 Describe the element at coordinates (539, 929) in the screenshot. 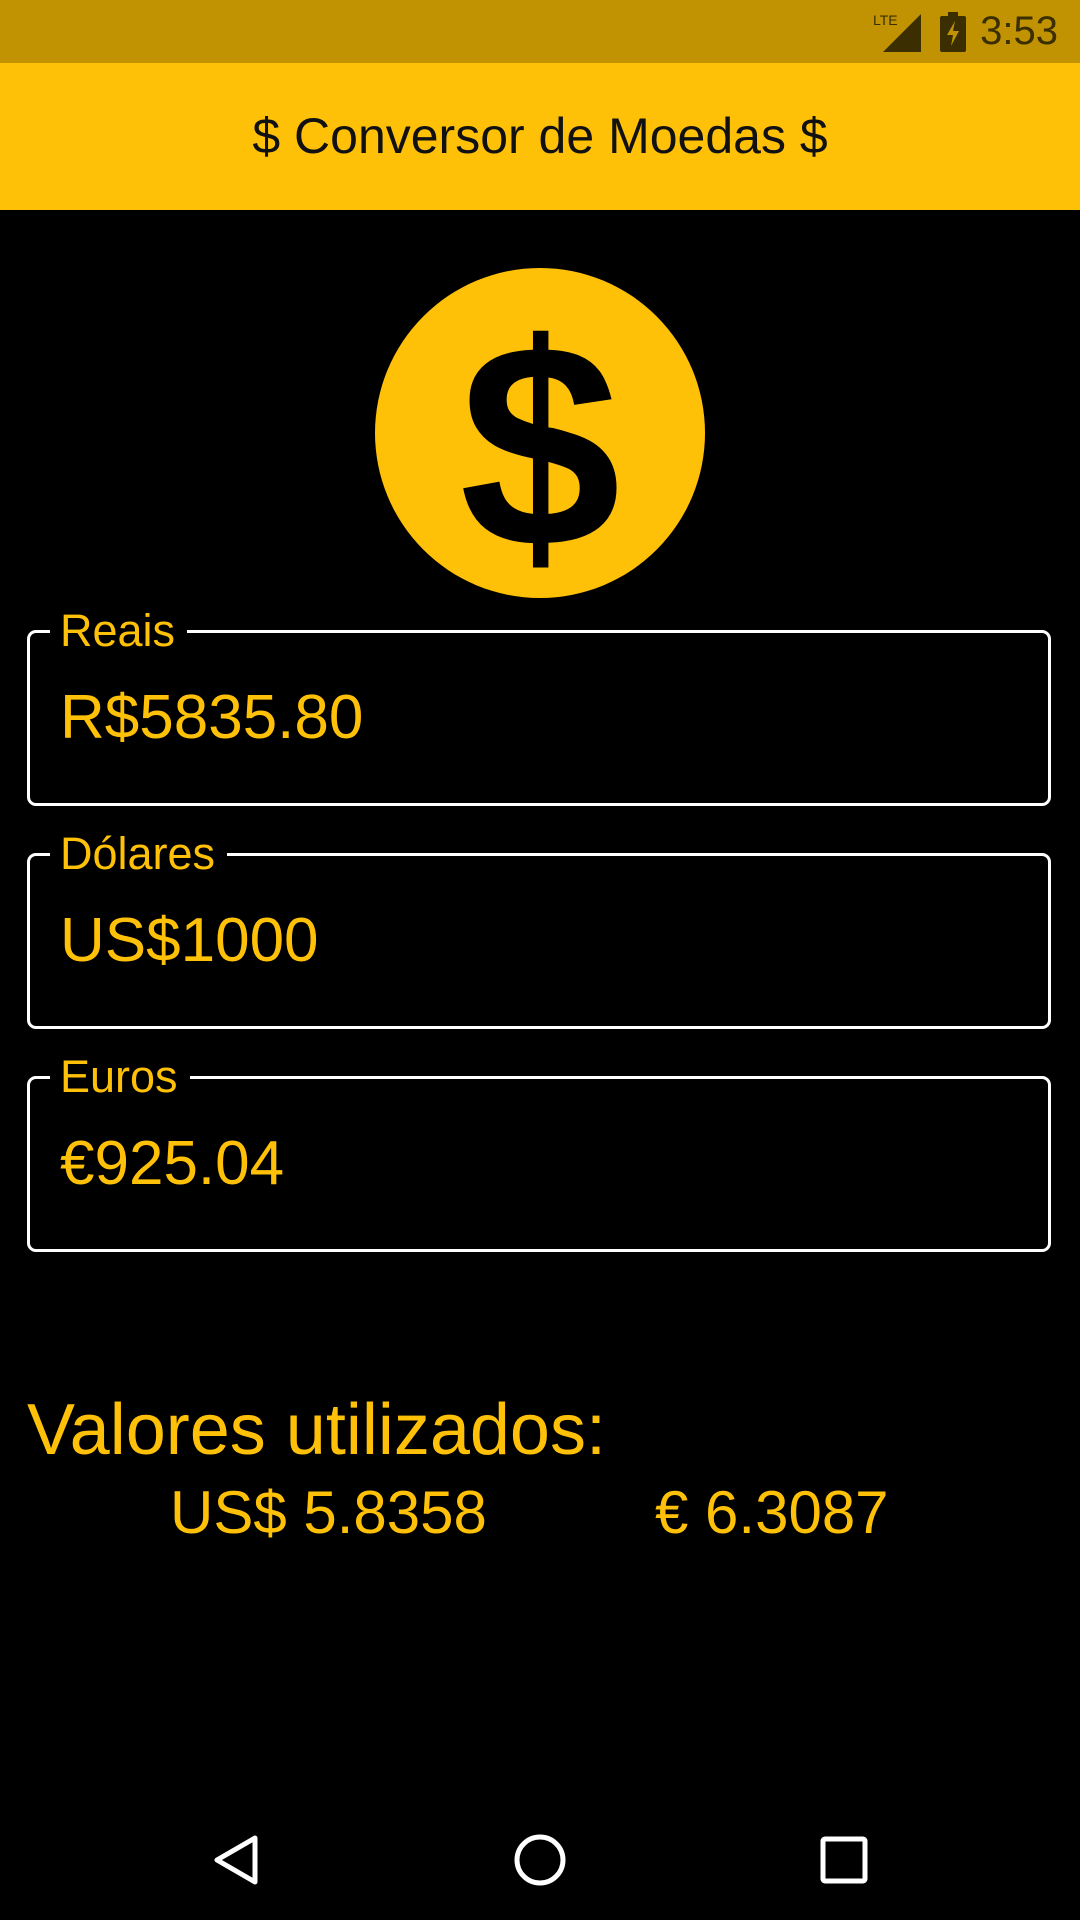

I see `dolares-field: Dólares US$1000` at that location.